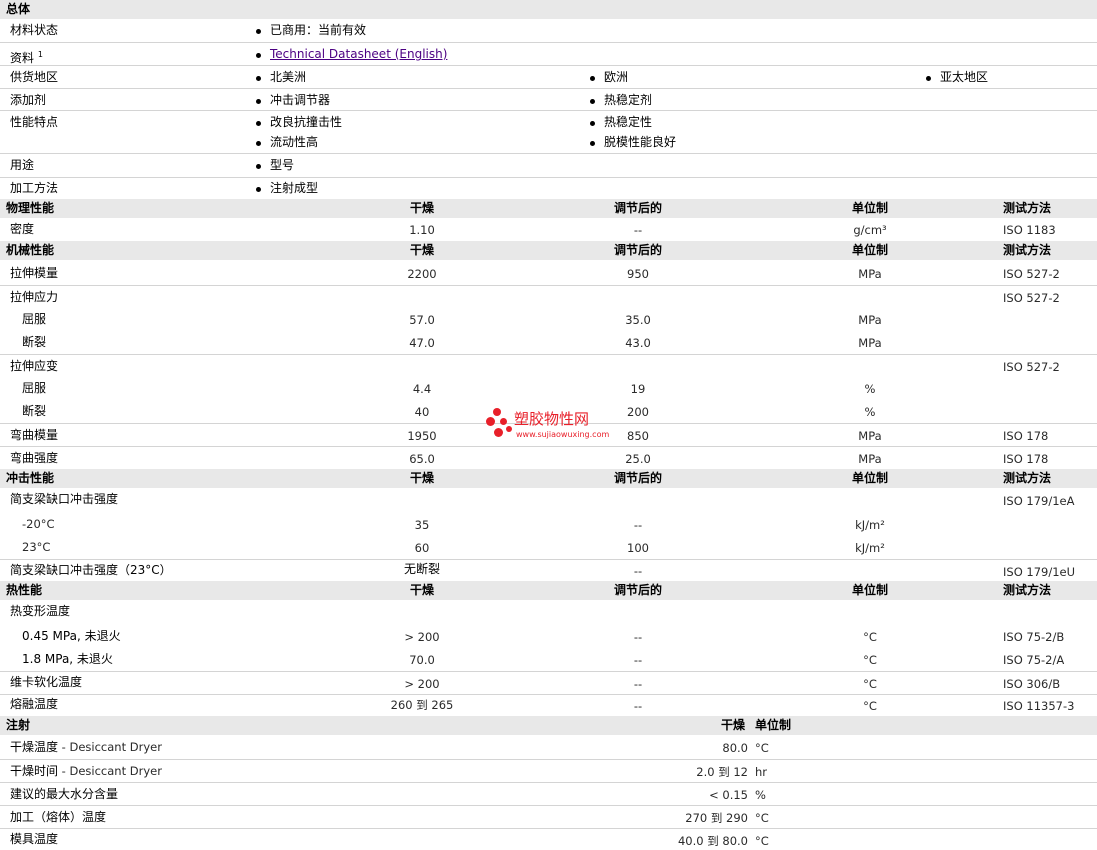  What do you see at coordinates (548, 296) in the screenshot?
I see `table-row: 拉伸应力 ISO 527-2` at bounding box center [548, 296].